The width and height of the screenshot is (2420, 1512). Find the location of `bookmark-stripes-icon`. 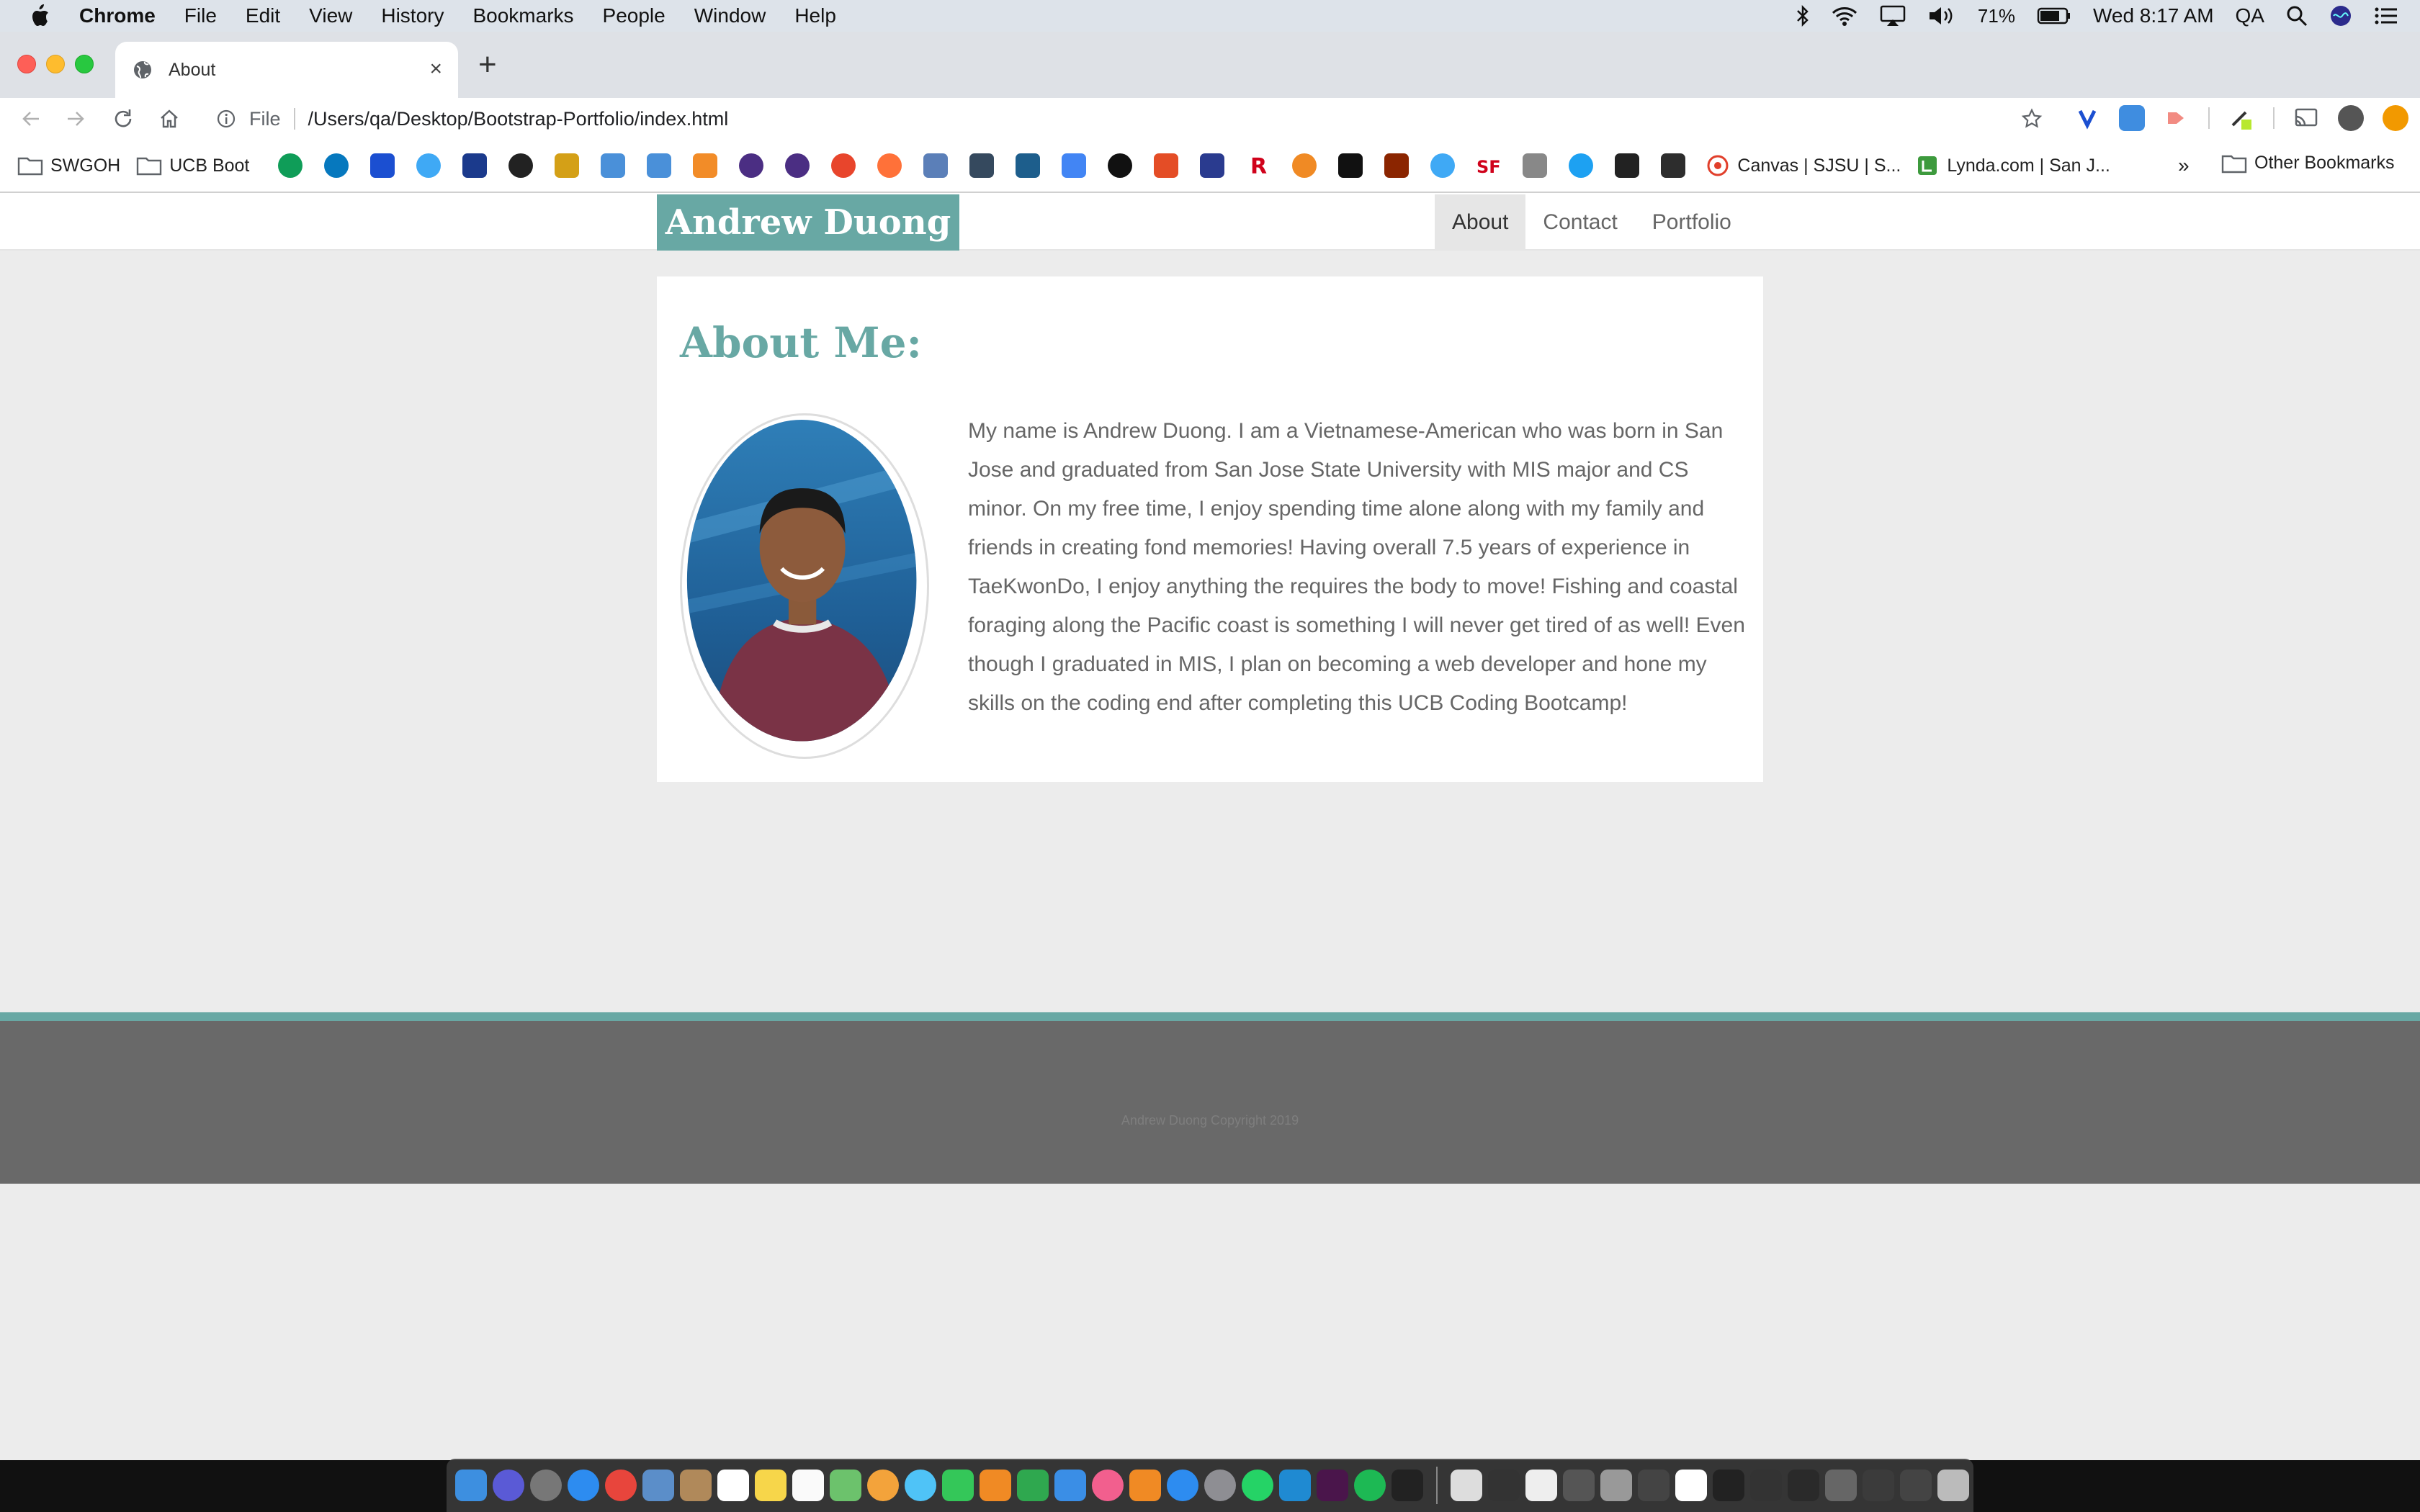

bookmark-stripes-icon is located at coordinates (705, 165).